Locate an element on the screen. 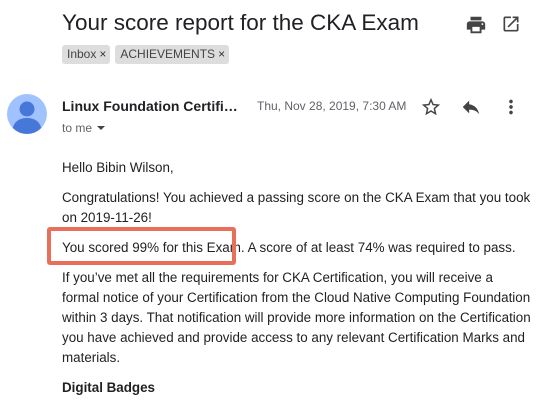  default-avatar-icon is located at coordinates (27, 117).